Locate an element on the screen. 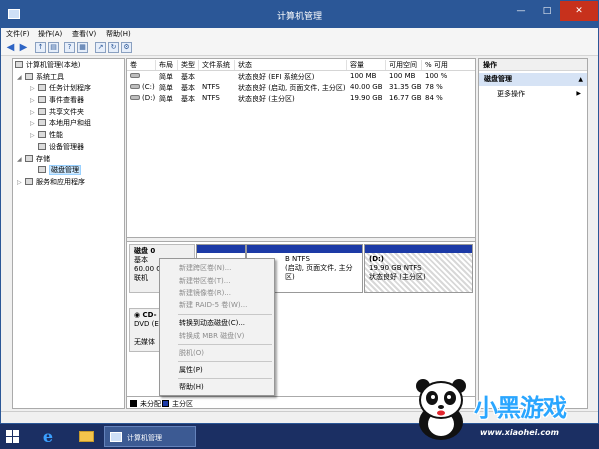 The height and width of the screenshot is (449, 599). volume-percent-free: 78 % is located at coordinates (434, 87).